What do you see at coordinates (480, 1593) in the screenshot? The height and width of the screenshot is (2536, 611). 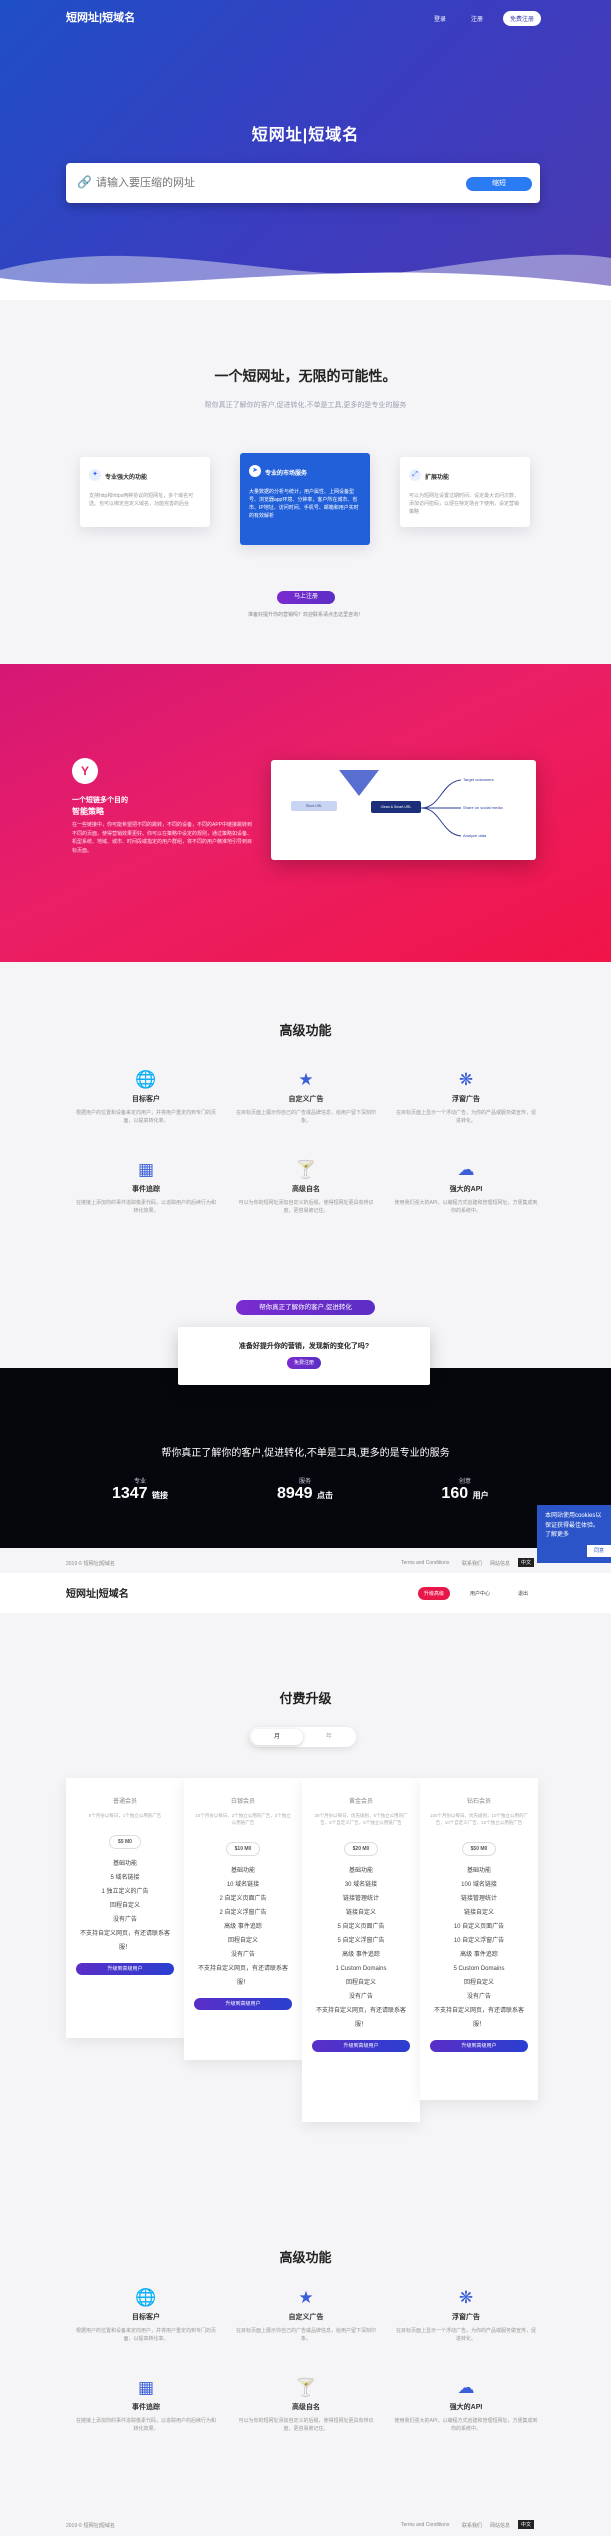 I see `nav-user-center: 用户中心` at bounding box center [480, 1593].